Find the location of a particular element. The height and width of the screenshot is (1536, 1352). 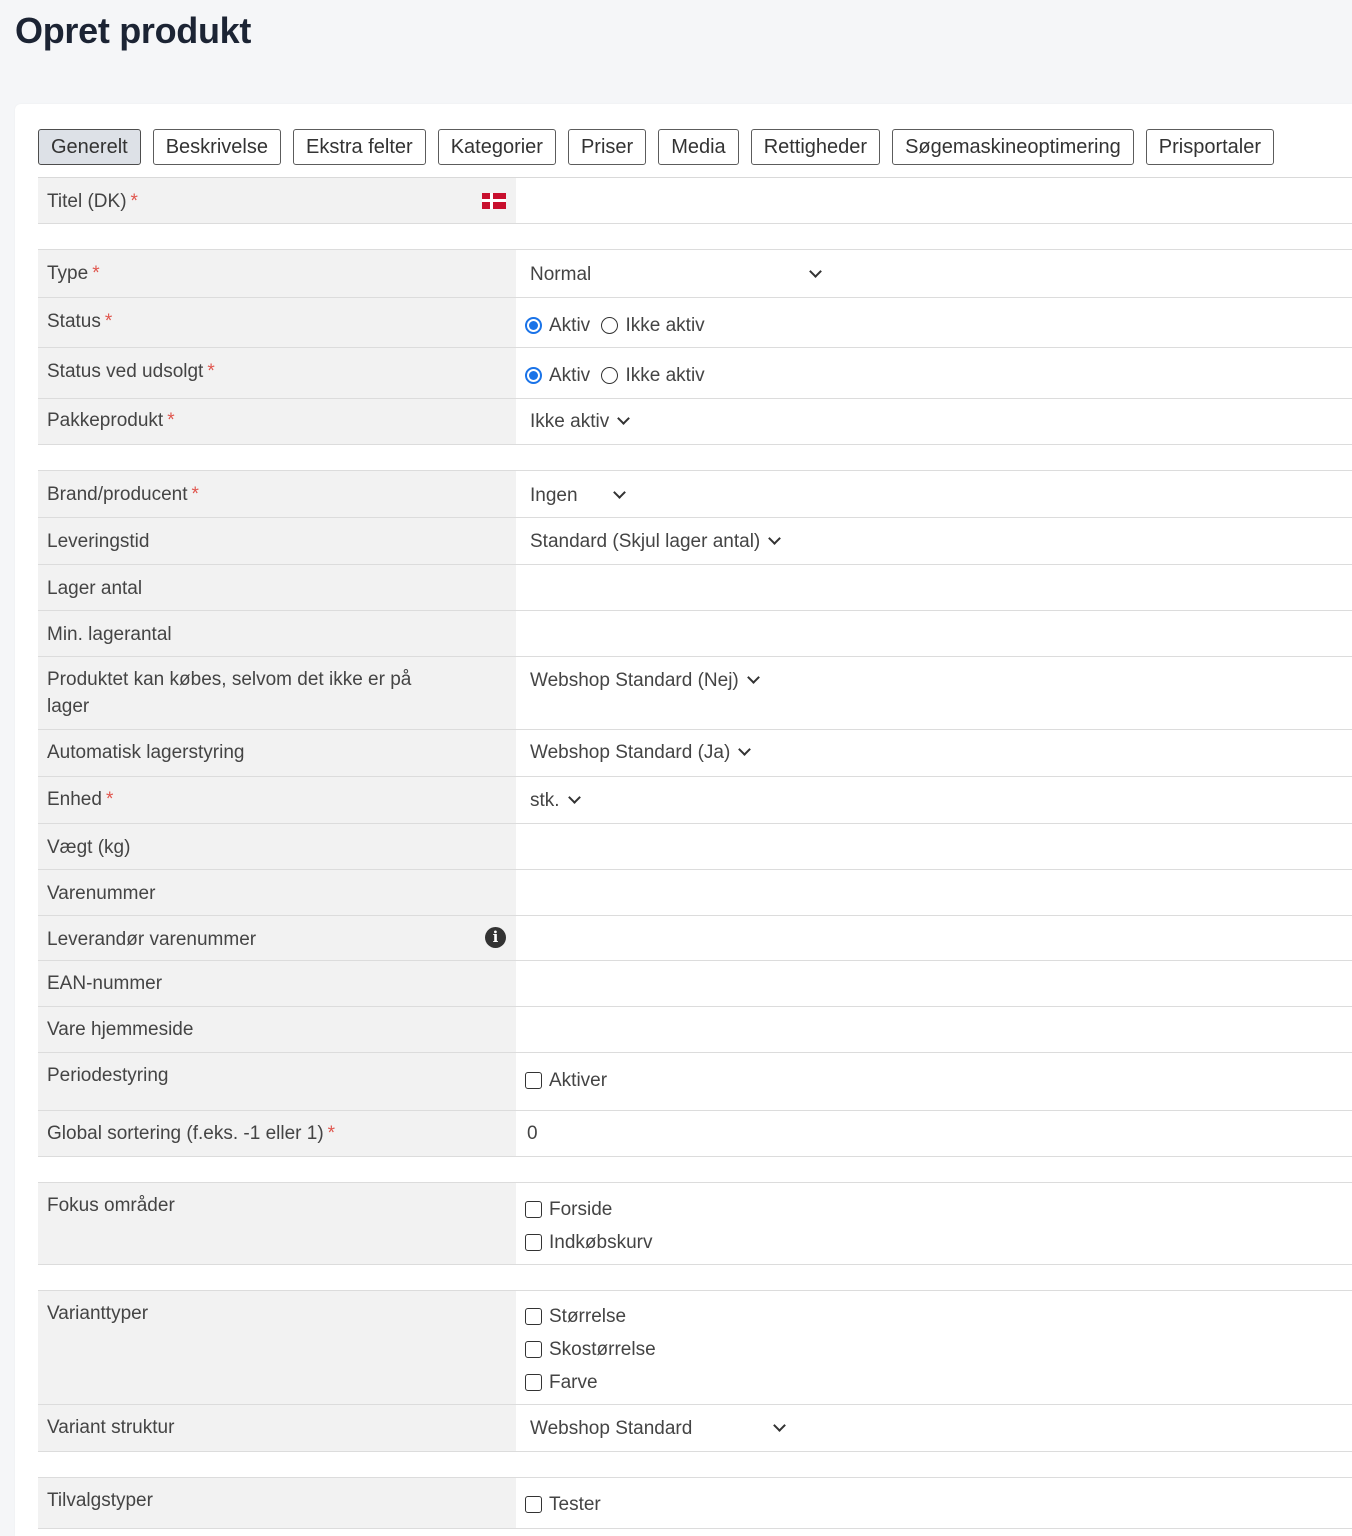

package-select: Ikke aktiv is located at coordinates (580, 421).